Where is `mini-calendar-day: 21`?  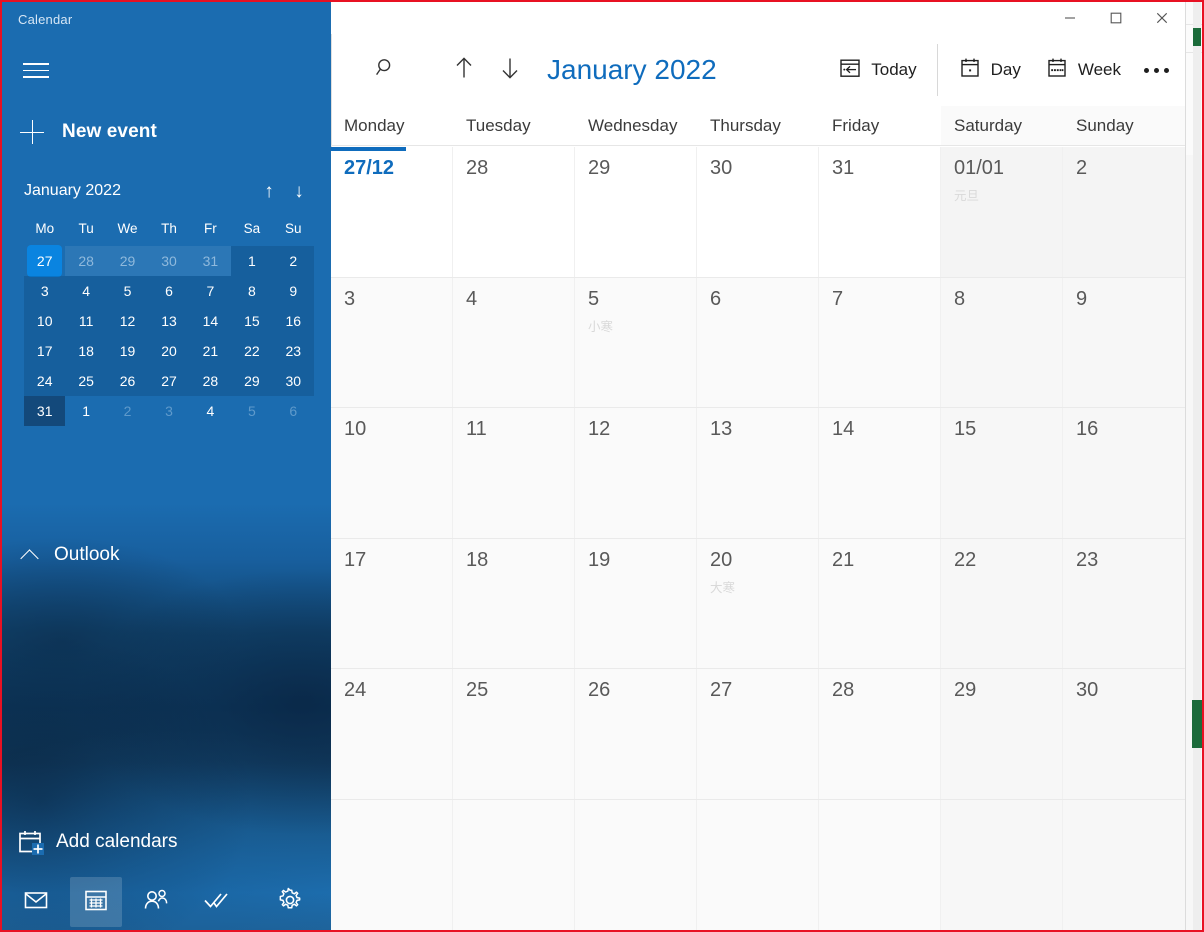
mini-calendar-day: 21 is located at coordinates (210, 351).